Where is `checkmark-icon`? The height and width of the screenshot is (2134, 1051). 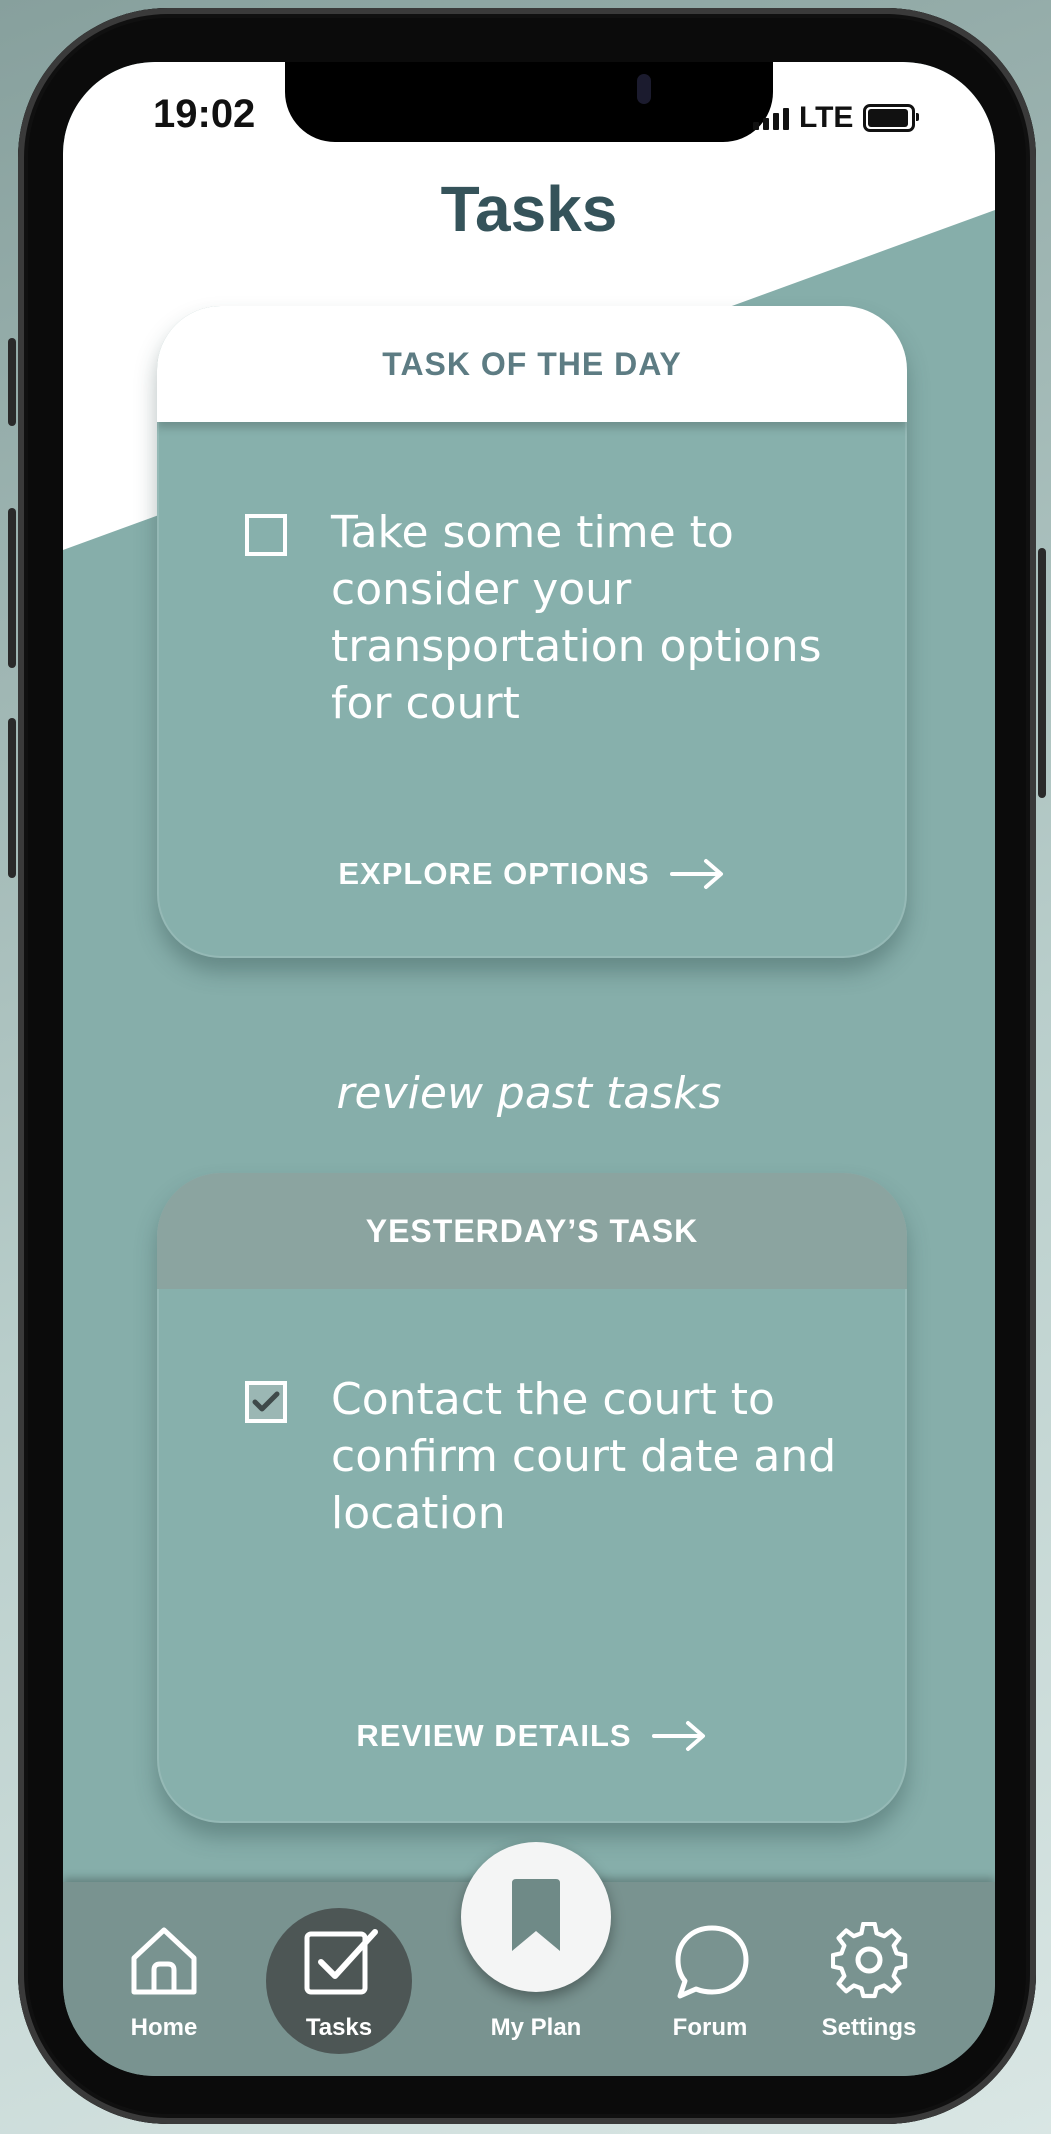 checkmark-icon is located at coordinates (266, 1401).